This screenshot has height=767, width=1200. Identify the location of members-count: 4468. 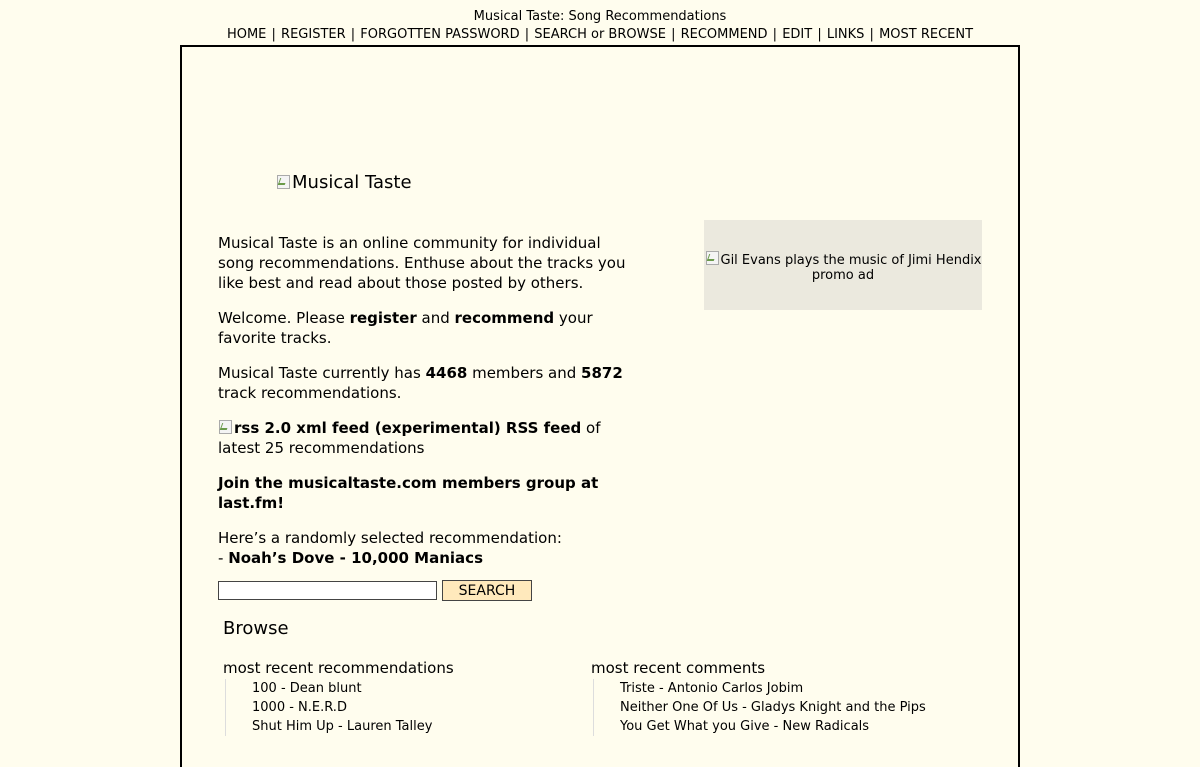
(446, 373).